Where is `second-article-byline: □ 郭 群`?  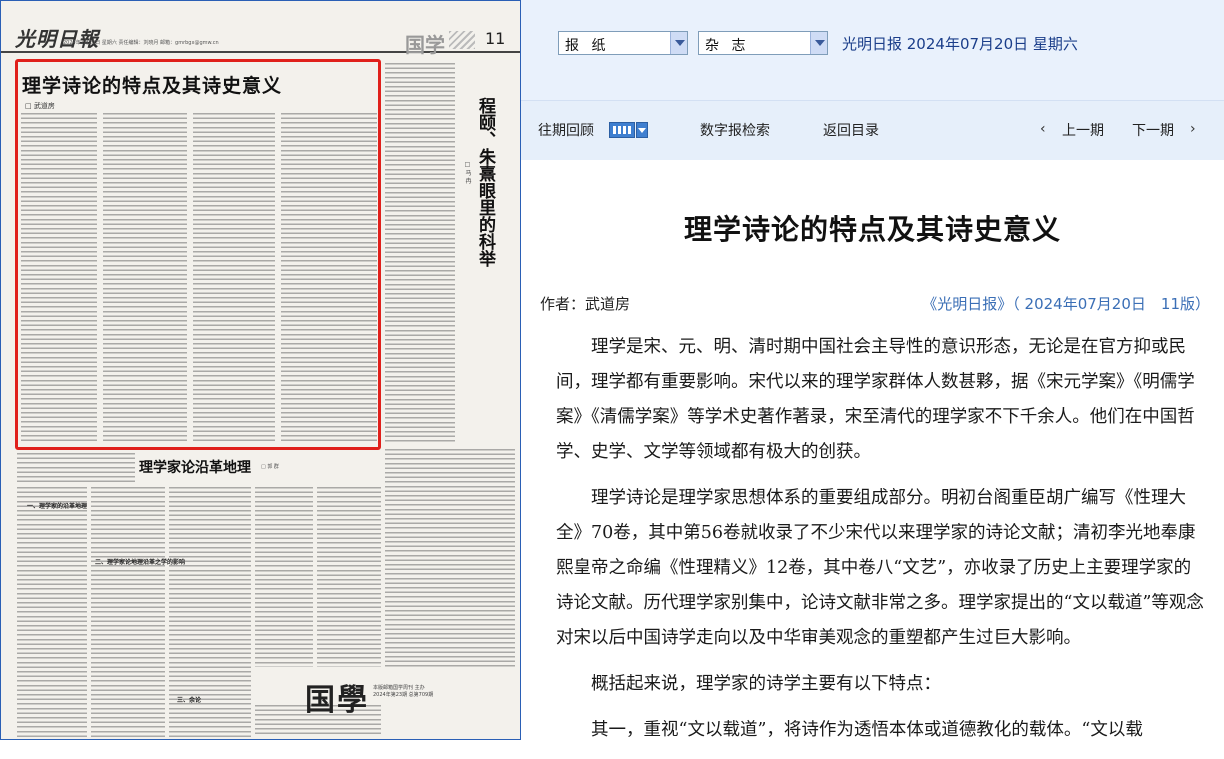 second-article-byline: □ 郭 群 is located at coordinates (270, 467).